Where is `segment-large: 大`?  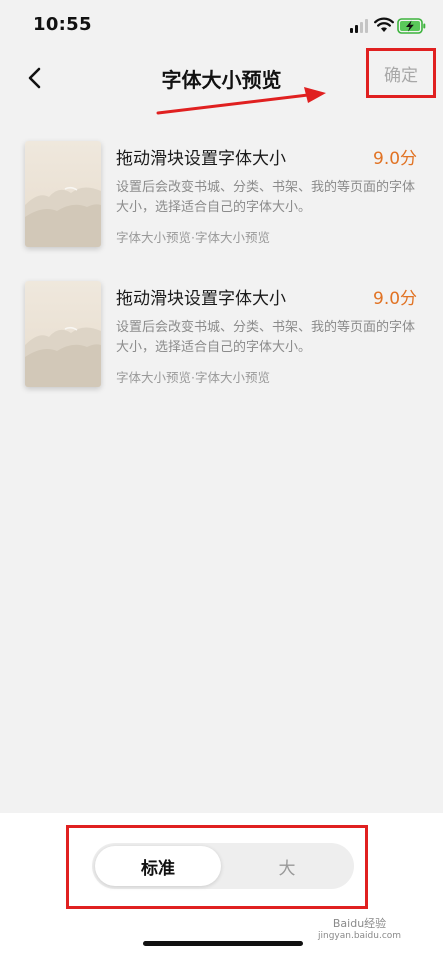
segment-large: 大 is located at coordinates (287, 866).